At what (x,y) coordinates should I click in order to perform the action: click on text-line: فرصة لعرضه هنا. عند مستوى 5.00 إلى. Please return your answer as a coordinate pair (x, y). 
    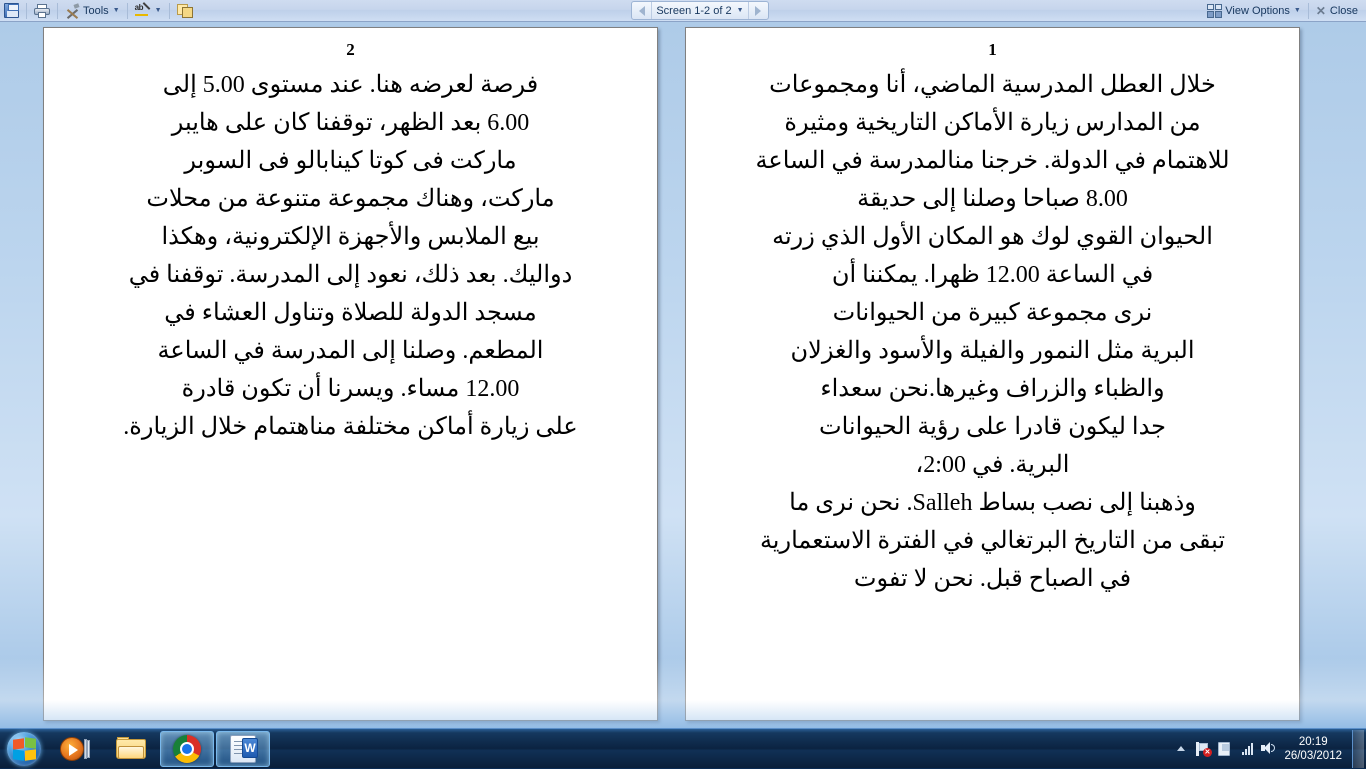
    Looking at the image, I should click on (350, 85).